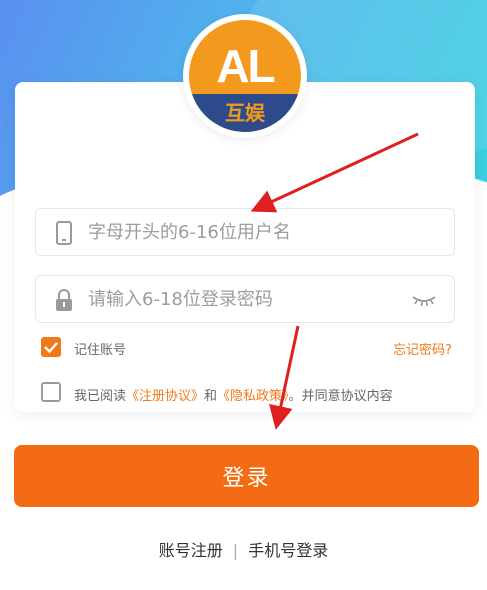 The height and width of the screenshot is (590, 487). What do you see at coordinates (51, 392) in the screenshot?
I see `agreement-checkbox` at bounding box center [51, 392].